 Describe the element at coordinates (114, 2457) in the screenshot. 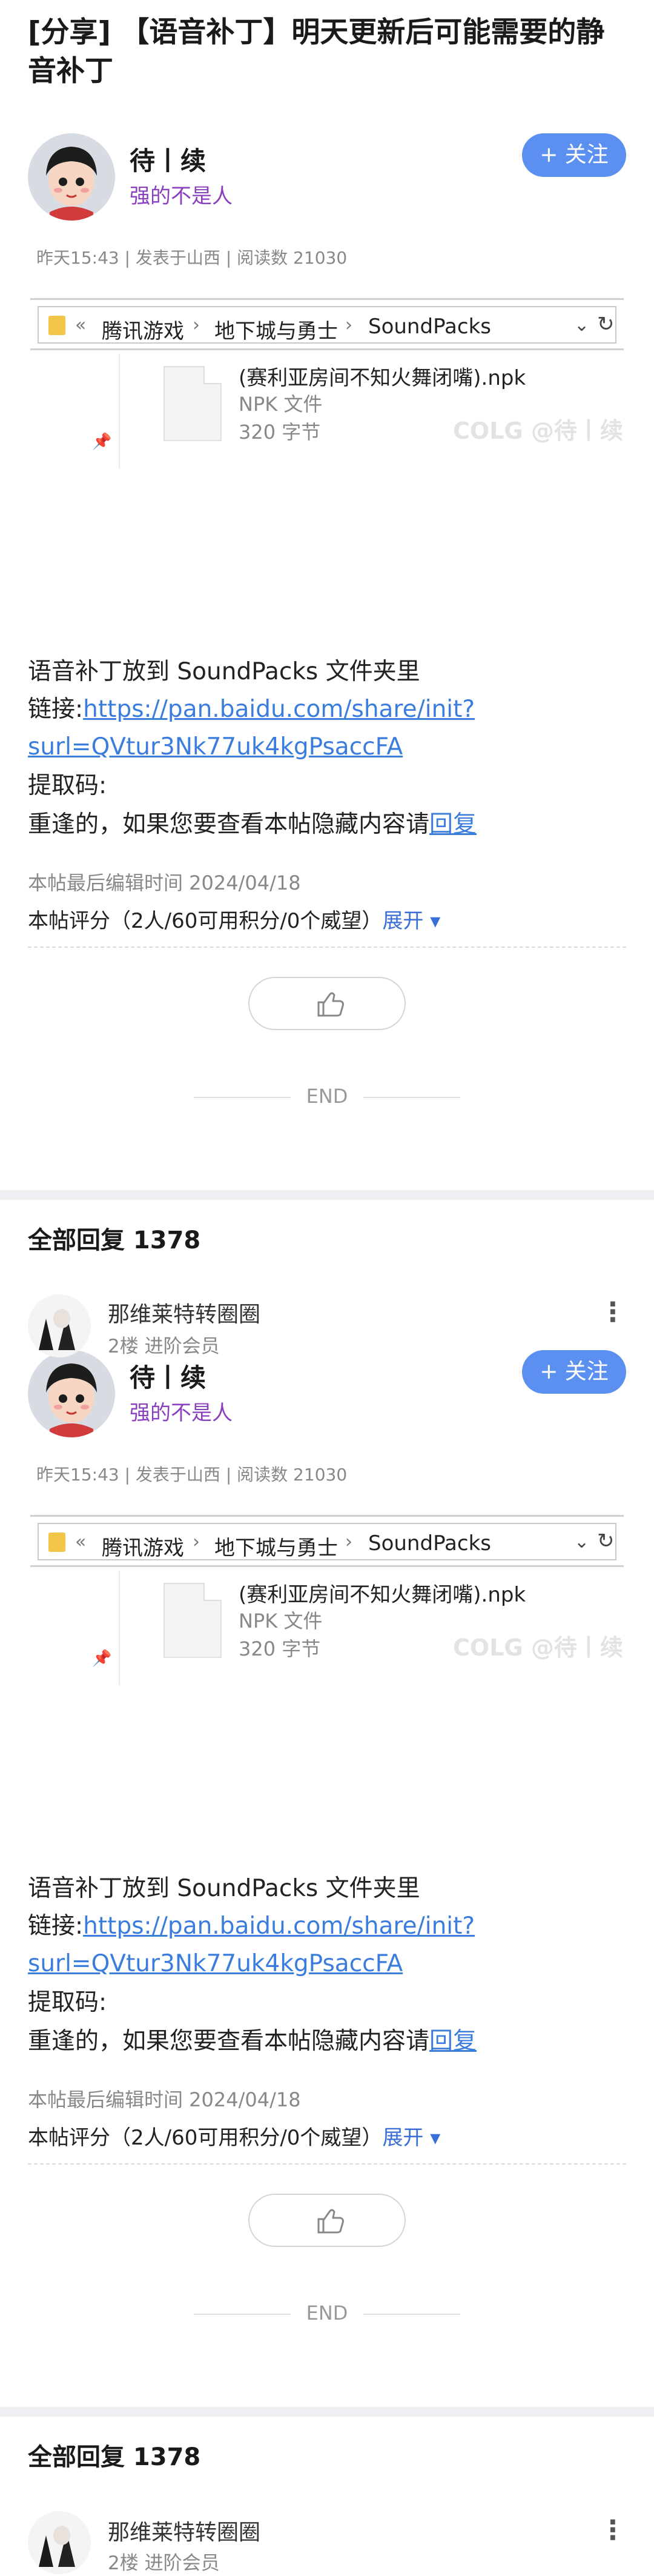

I see `replies-header: 全部回复 1378` at that location.